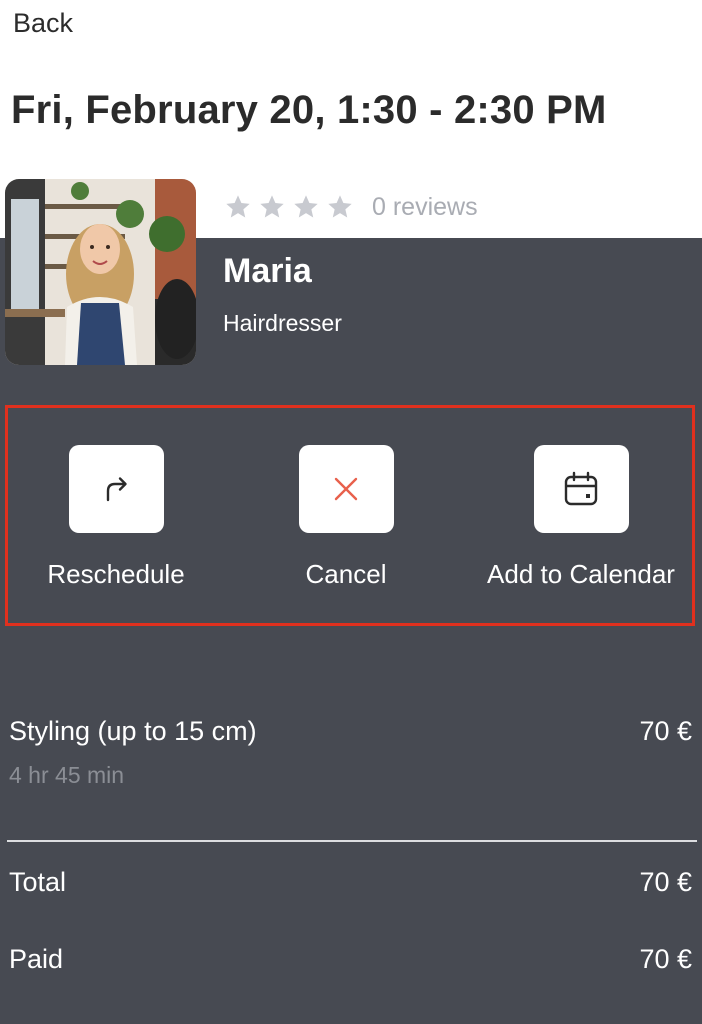  Describe the element at coordinates (346, 574) in the screenshot. I see `cancel-label: Cancel` at that location.